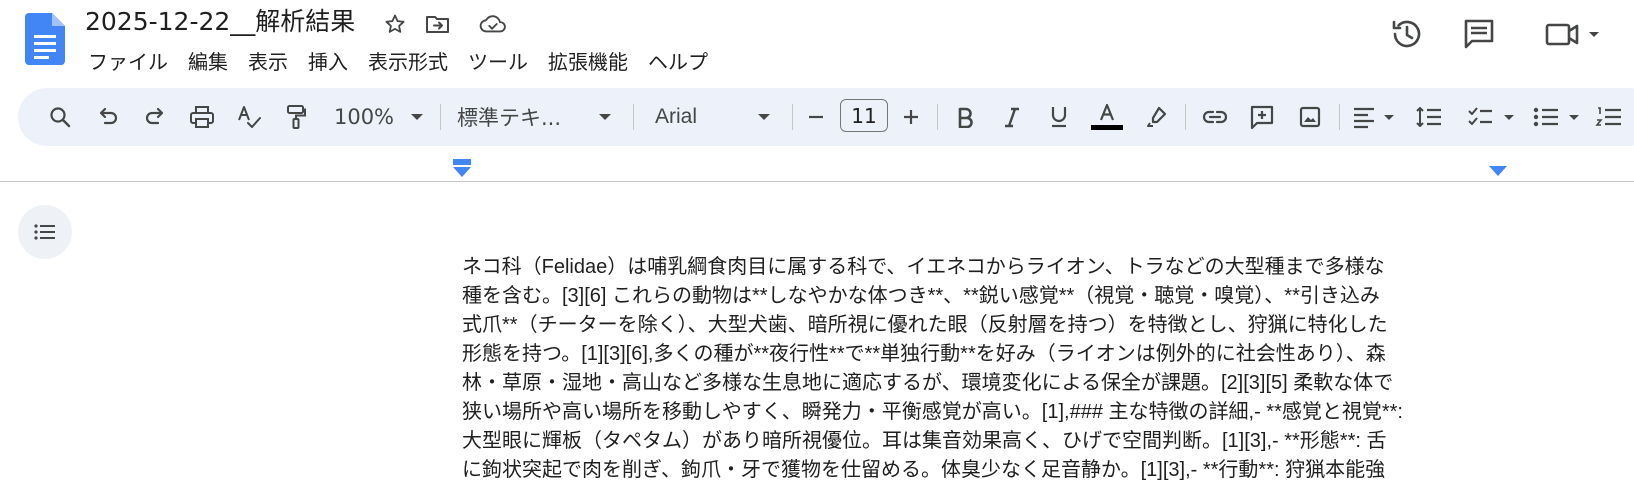 The image size is (1634, 493). Describe the element at coordinates (130, 60) in the screenshot. I see `menu-file: ファイル` at that location.